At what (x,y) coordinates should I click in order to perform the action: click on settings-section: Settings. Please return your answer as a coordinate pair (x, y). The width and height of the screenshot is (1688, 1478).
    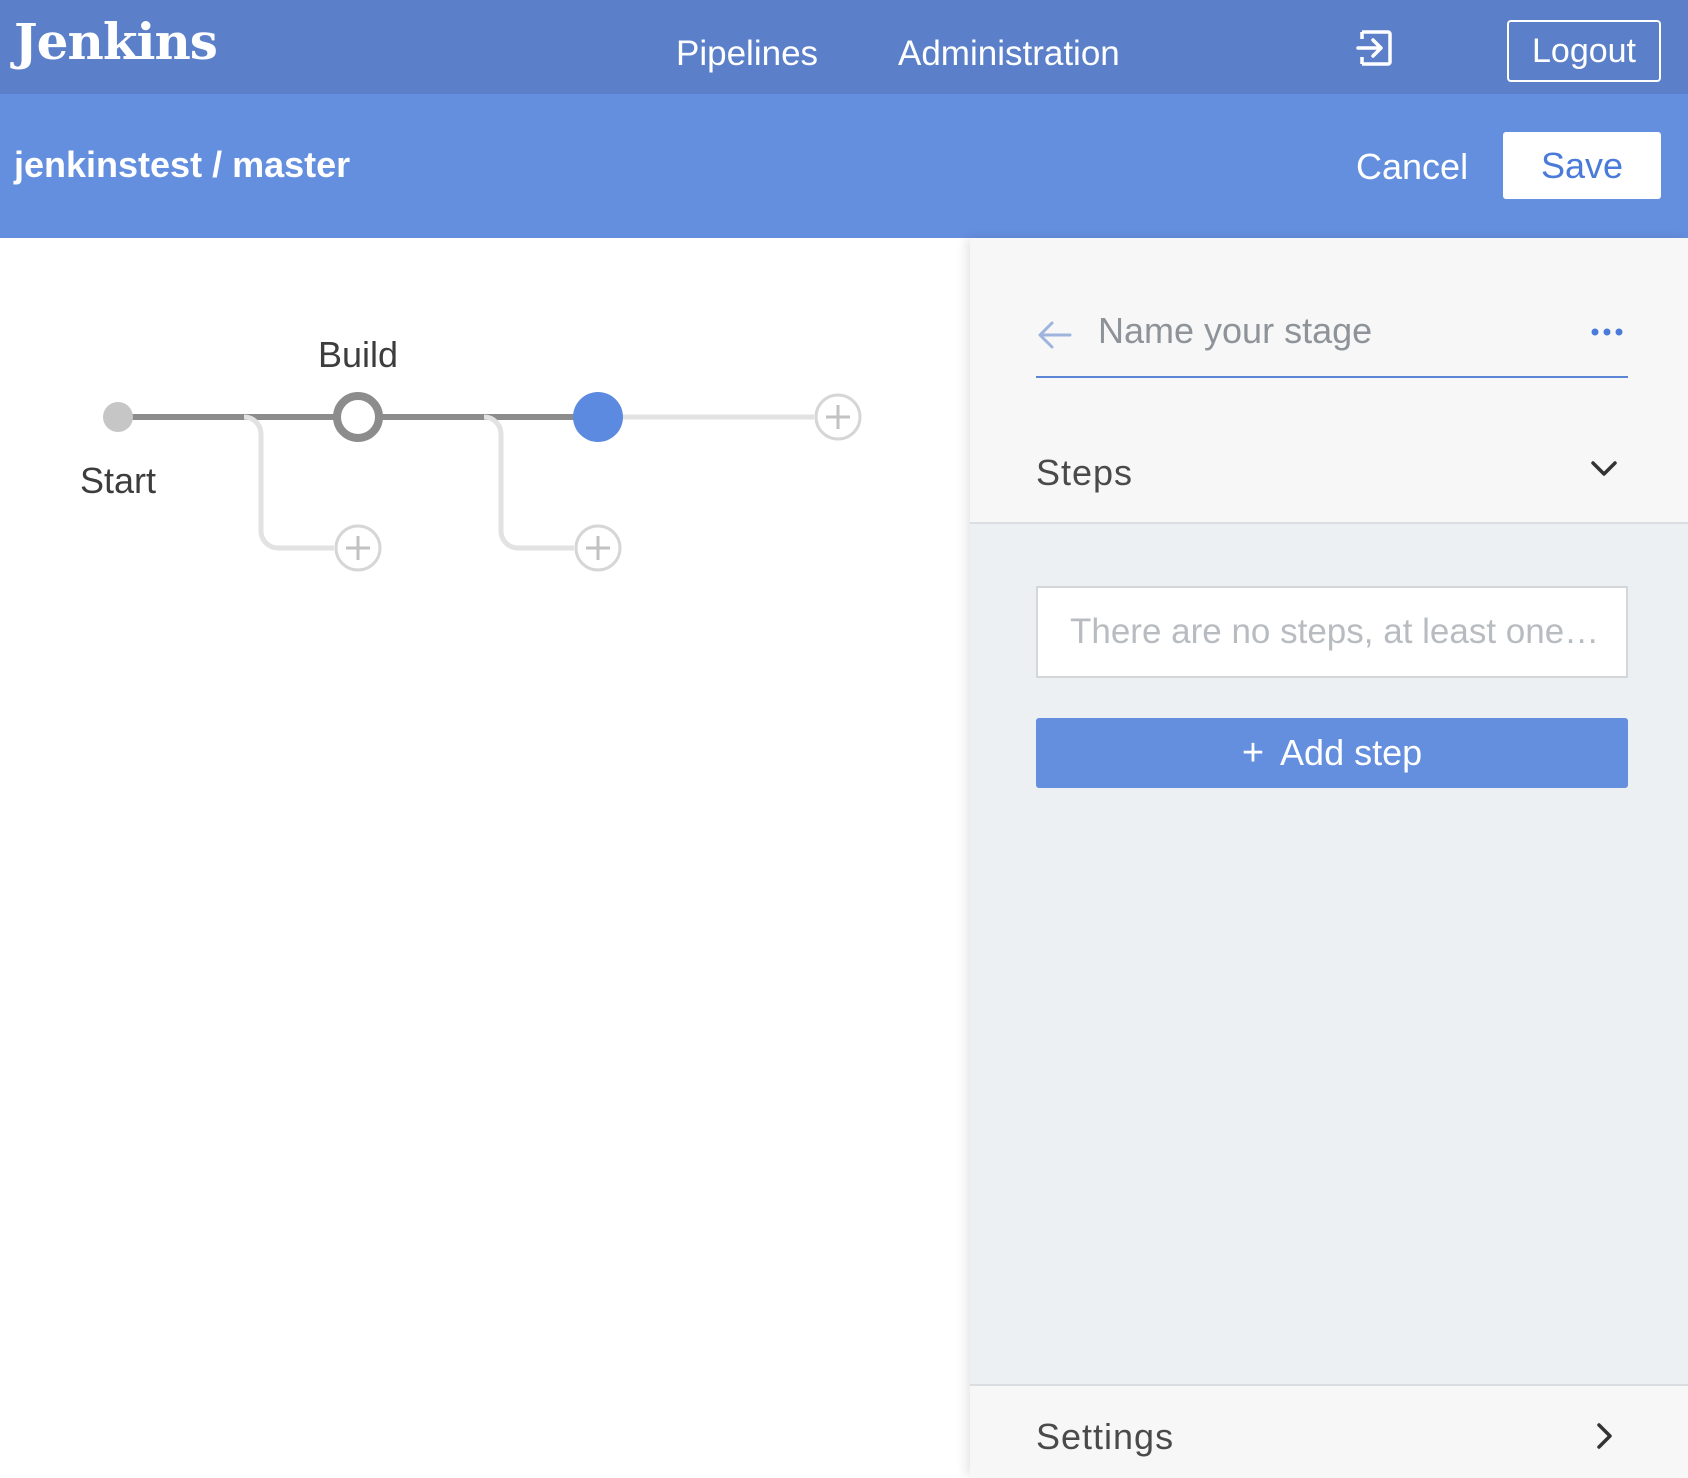
    Looking at the image, I should click on (1329, 1431).